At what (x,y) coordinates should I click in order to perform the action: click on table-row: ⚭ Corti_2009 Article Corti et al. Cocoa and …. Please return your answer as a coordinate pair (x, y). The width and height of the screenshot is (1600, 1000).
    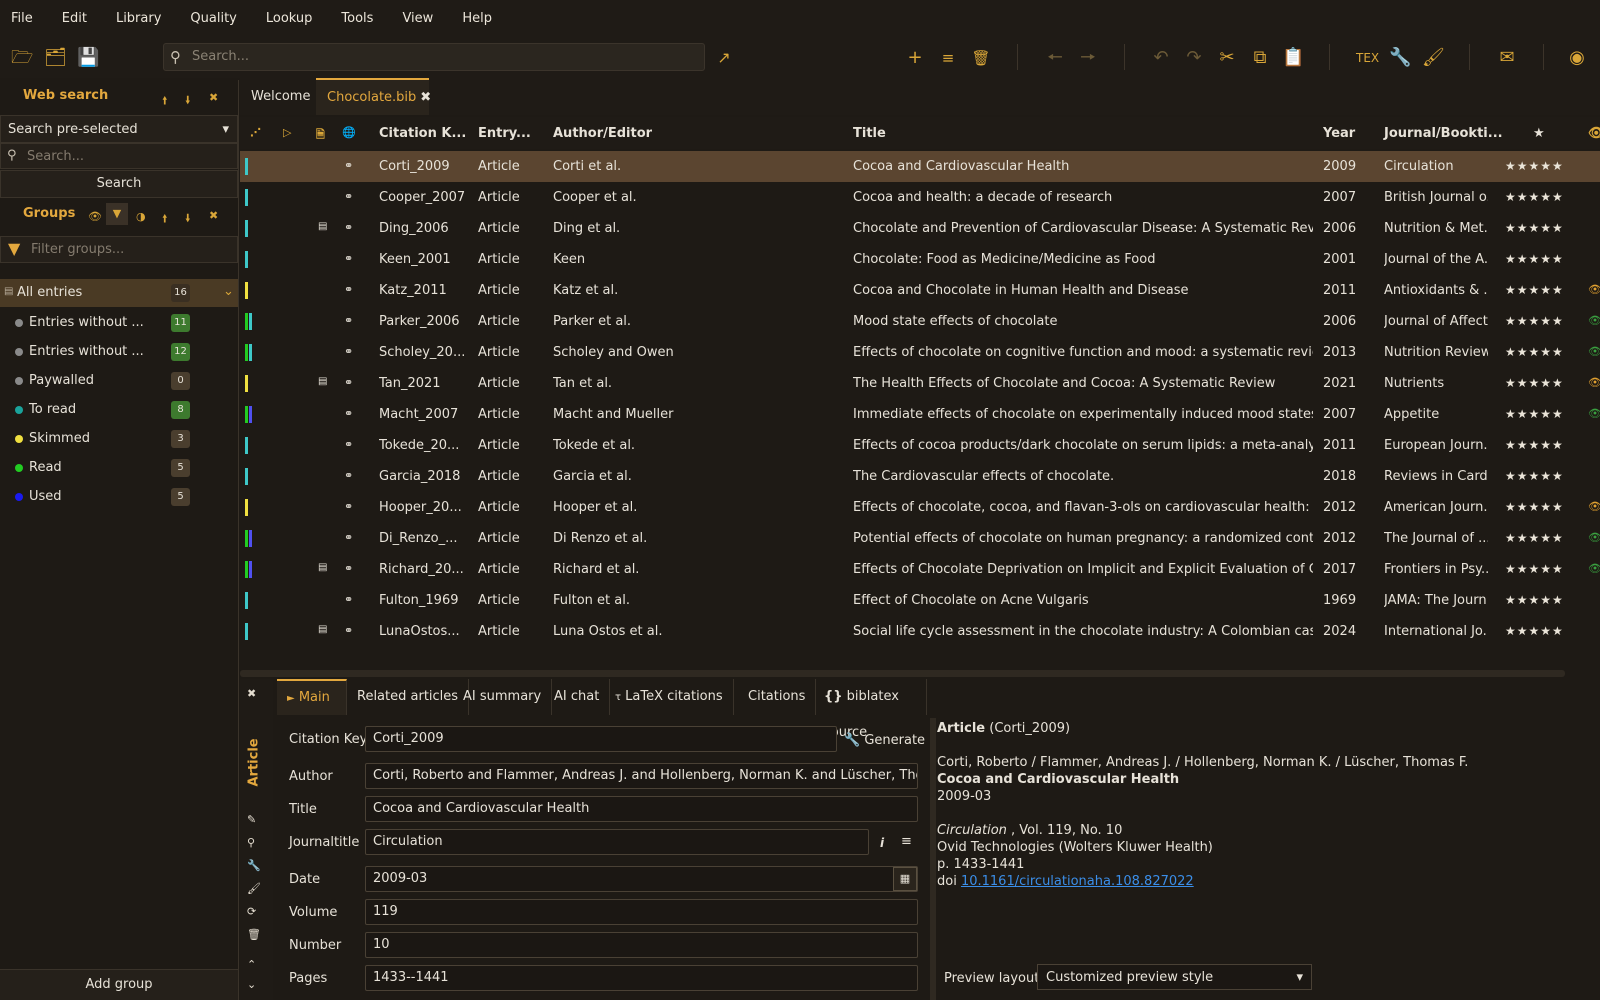
    Looking at the image, I should click on (920, 166).